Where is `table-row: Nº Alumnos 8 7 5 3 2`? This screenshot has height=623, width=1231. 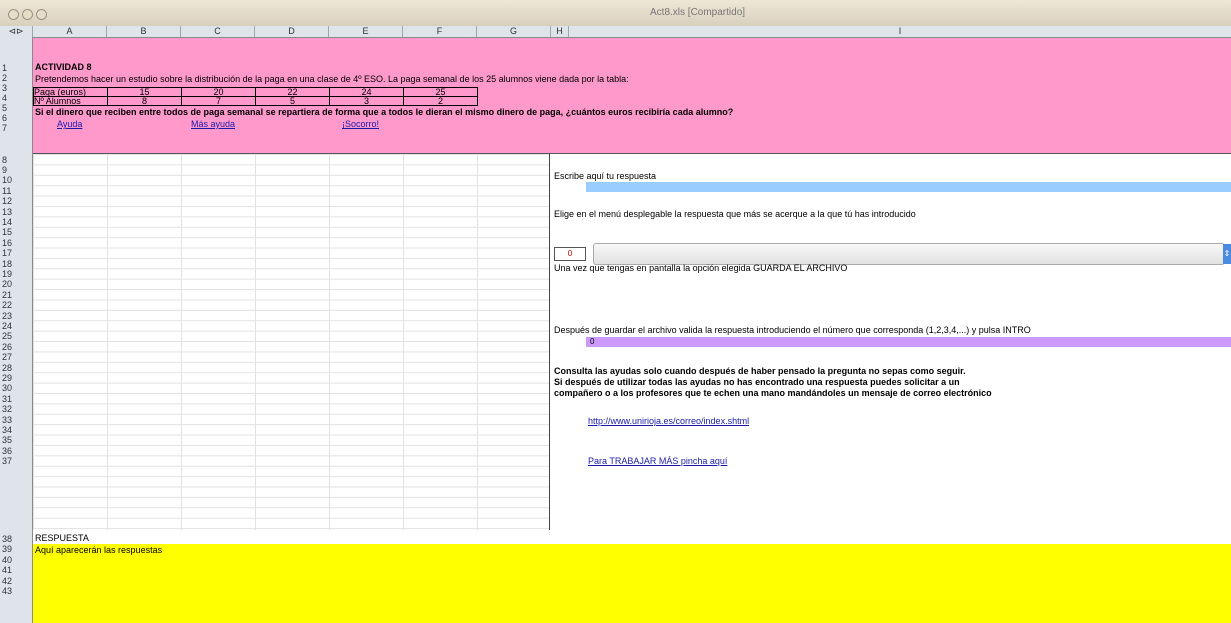 table-row: Nº Alumnos 8 7 5 3 2 is located at coordinates (255, 101).